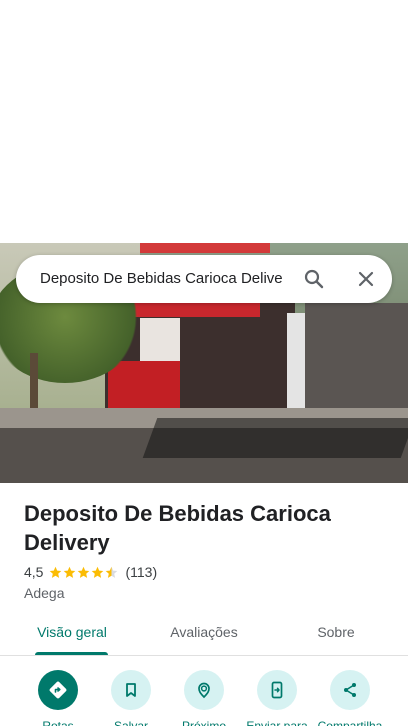 Image resolution: width=408 pixels, height=726 pixels. I want to click on tab-bar: Visão geral Avaliações Sobre, so click(204, 634).